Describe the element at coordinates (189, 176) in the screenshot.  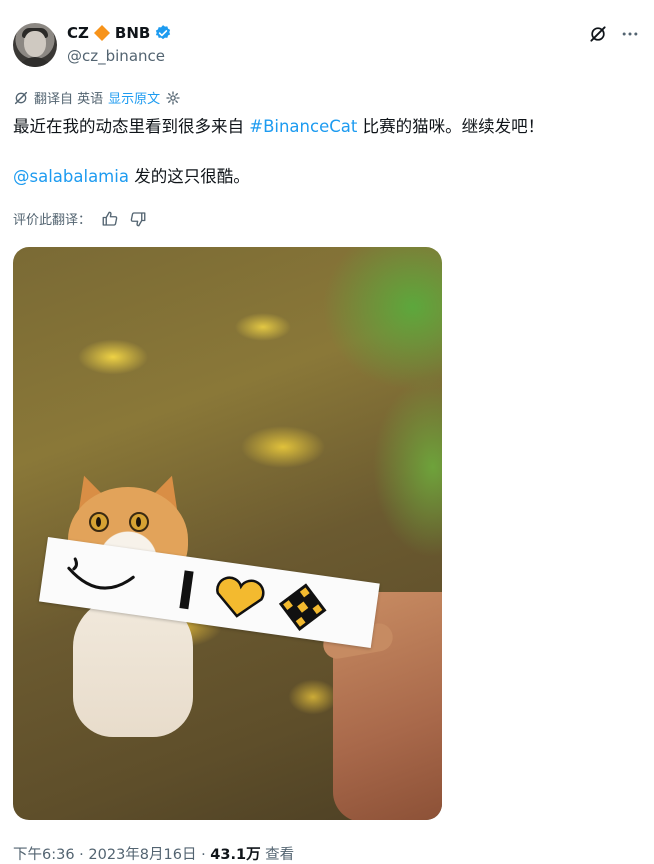
I see `tweet-text-segment: 发的这只很酷。` at that location.